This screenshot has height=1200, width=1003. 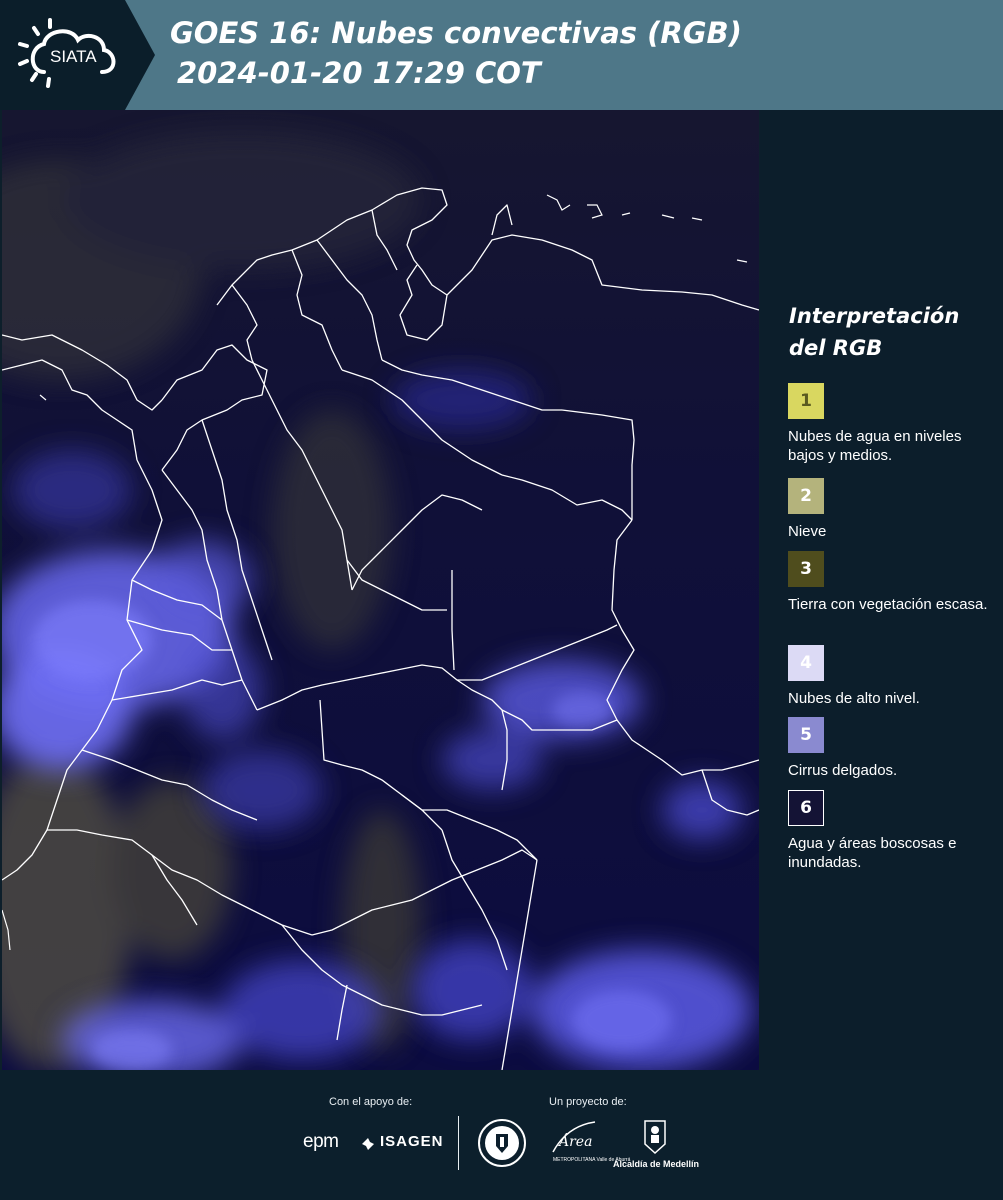 I want to click on legend-swatch-5: 5, so click(x=806, y=735).